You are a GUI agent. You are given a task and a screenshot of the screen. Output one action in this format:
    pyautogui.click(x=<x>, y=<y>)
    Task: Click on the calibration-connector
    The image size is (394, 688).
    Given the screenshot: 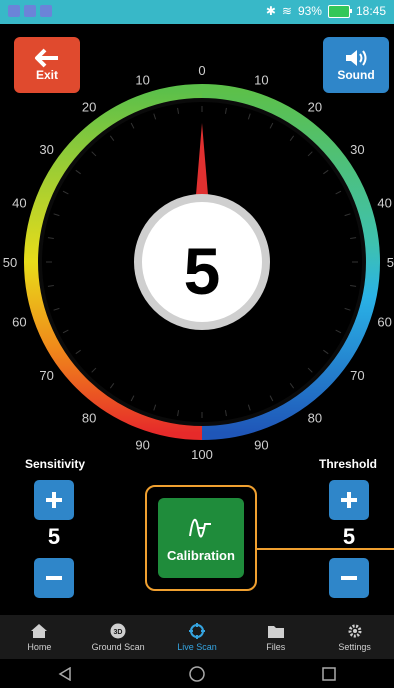 What is the action you would take?
    pyautogui.click(x=325, y=549)
    